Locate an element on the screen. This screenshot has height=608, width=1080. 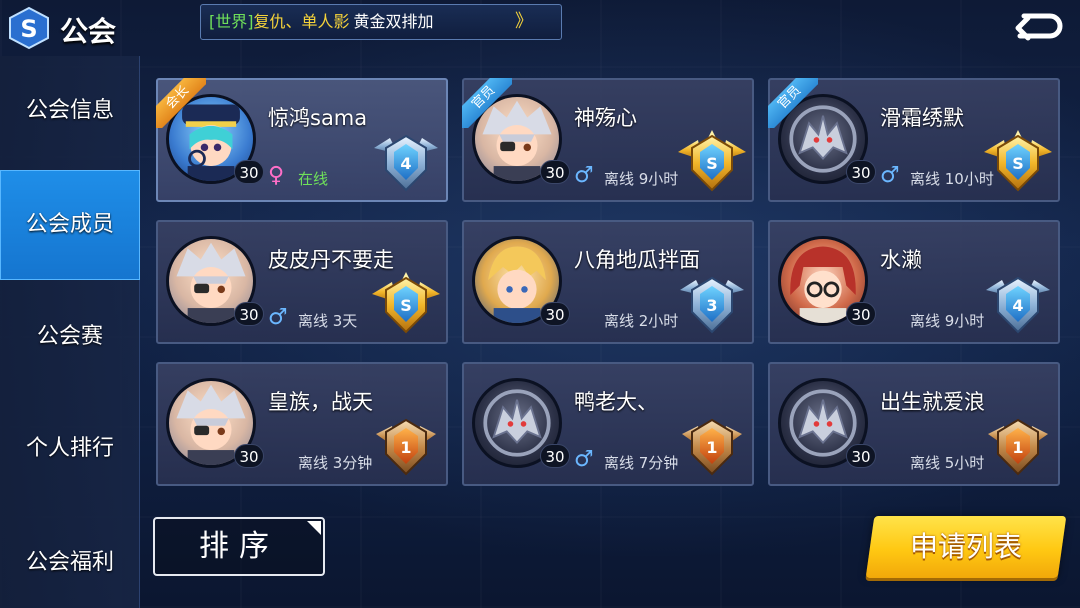
member-status: 离线 3天 is located at coordinates (328, 321).